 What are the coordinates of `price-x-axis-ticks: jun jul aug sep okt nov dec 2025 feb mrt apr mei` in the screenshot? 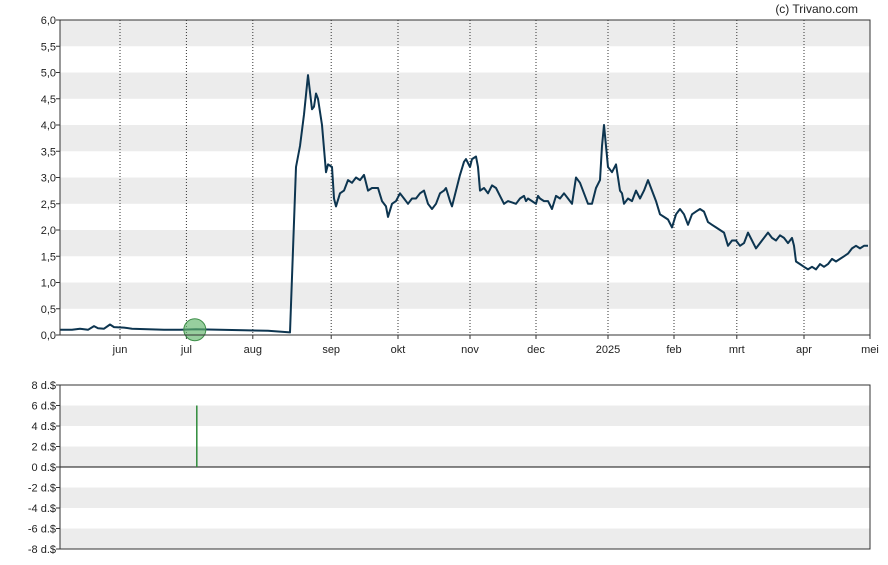 It's located at (495, 345).